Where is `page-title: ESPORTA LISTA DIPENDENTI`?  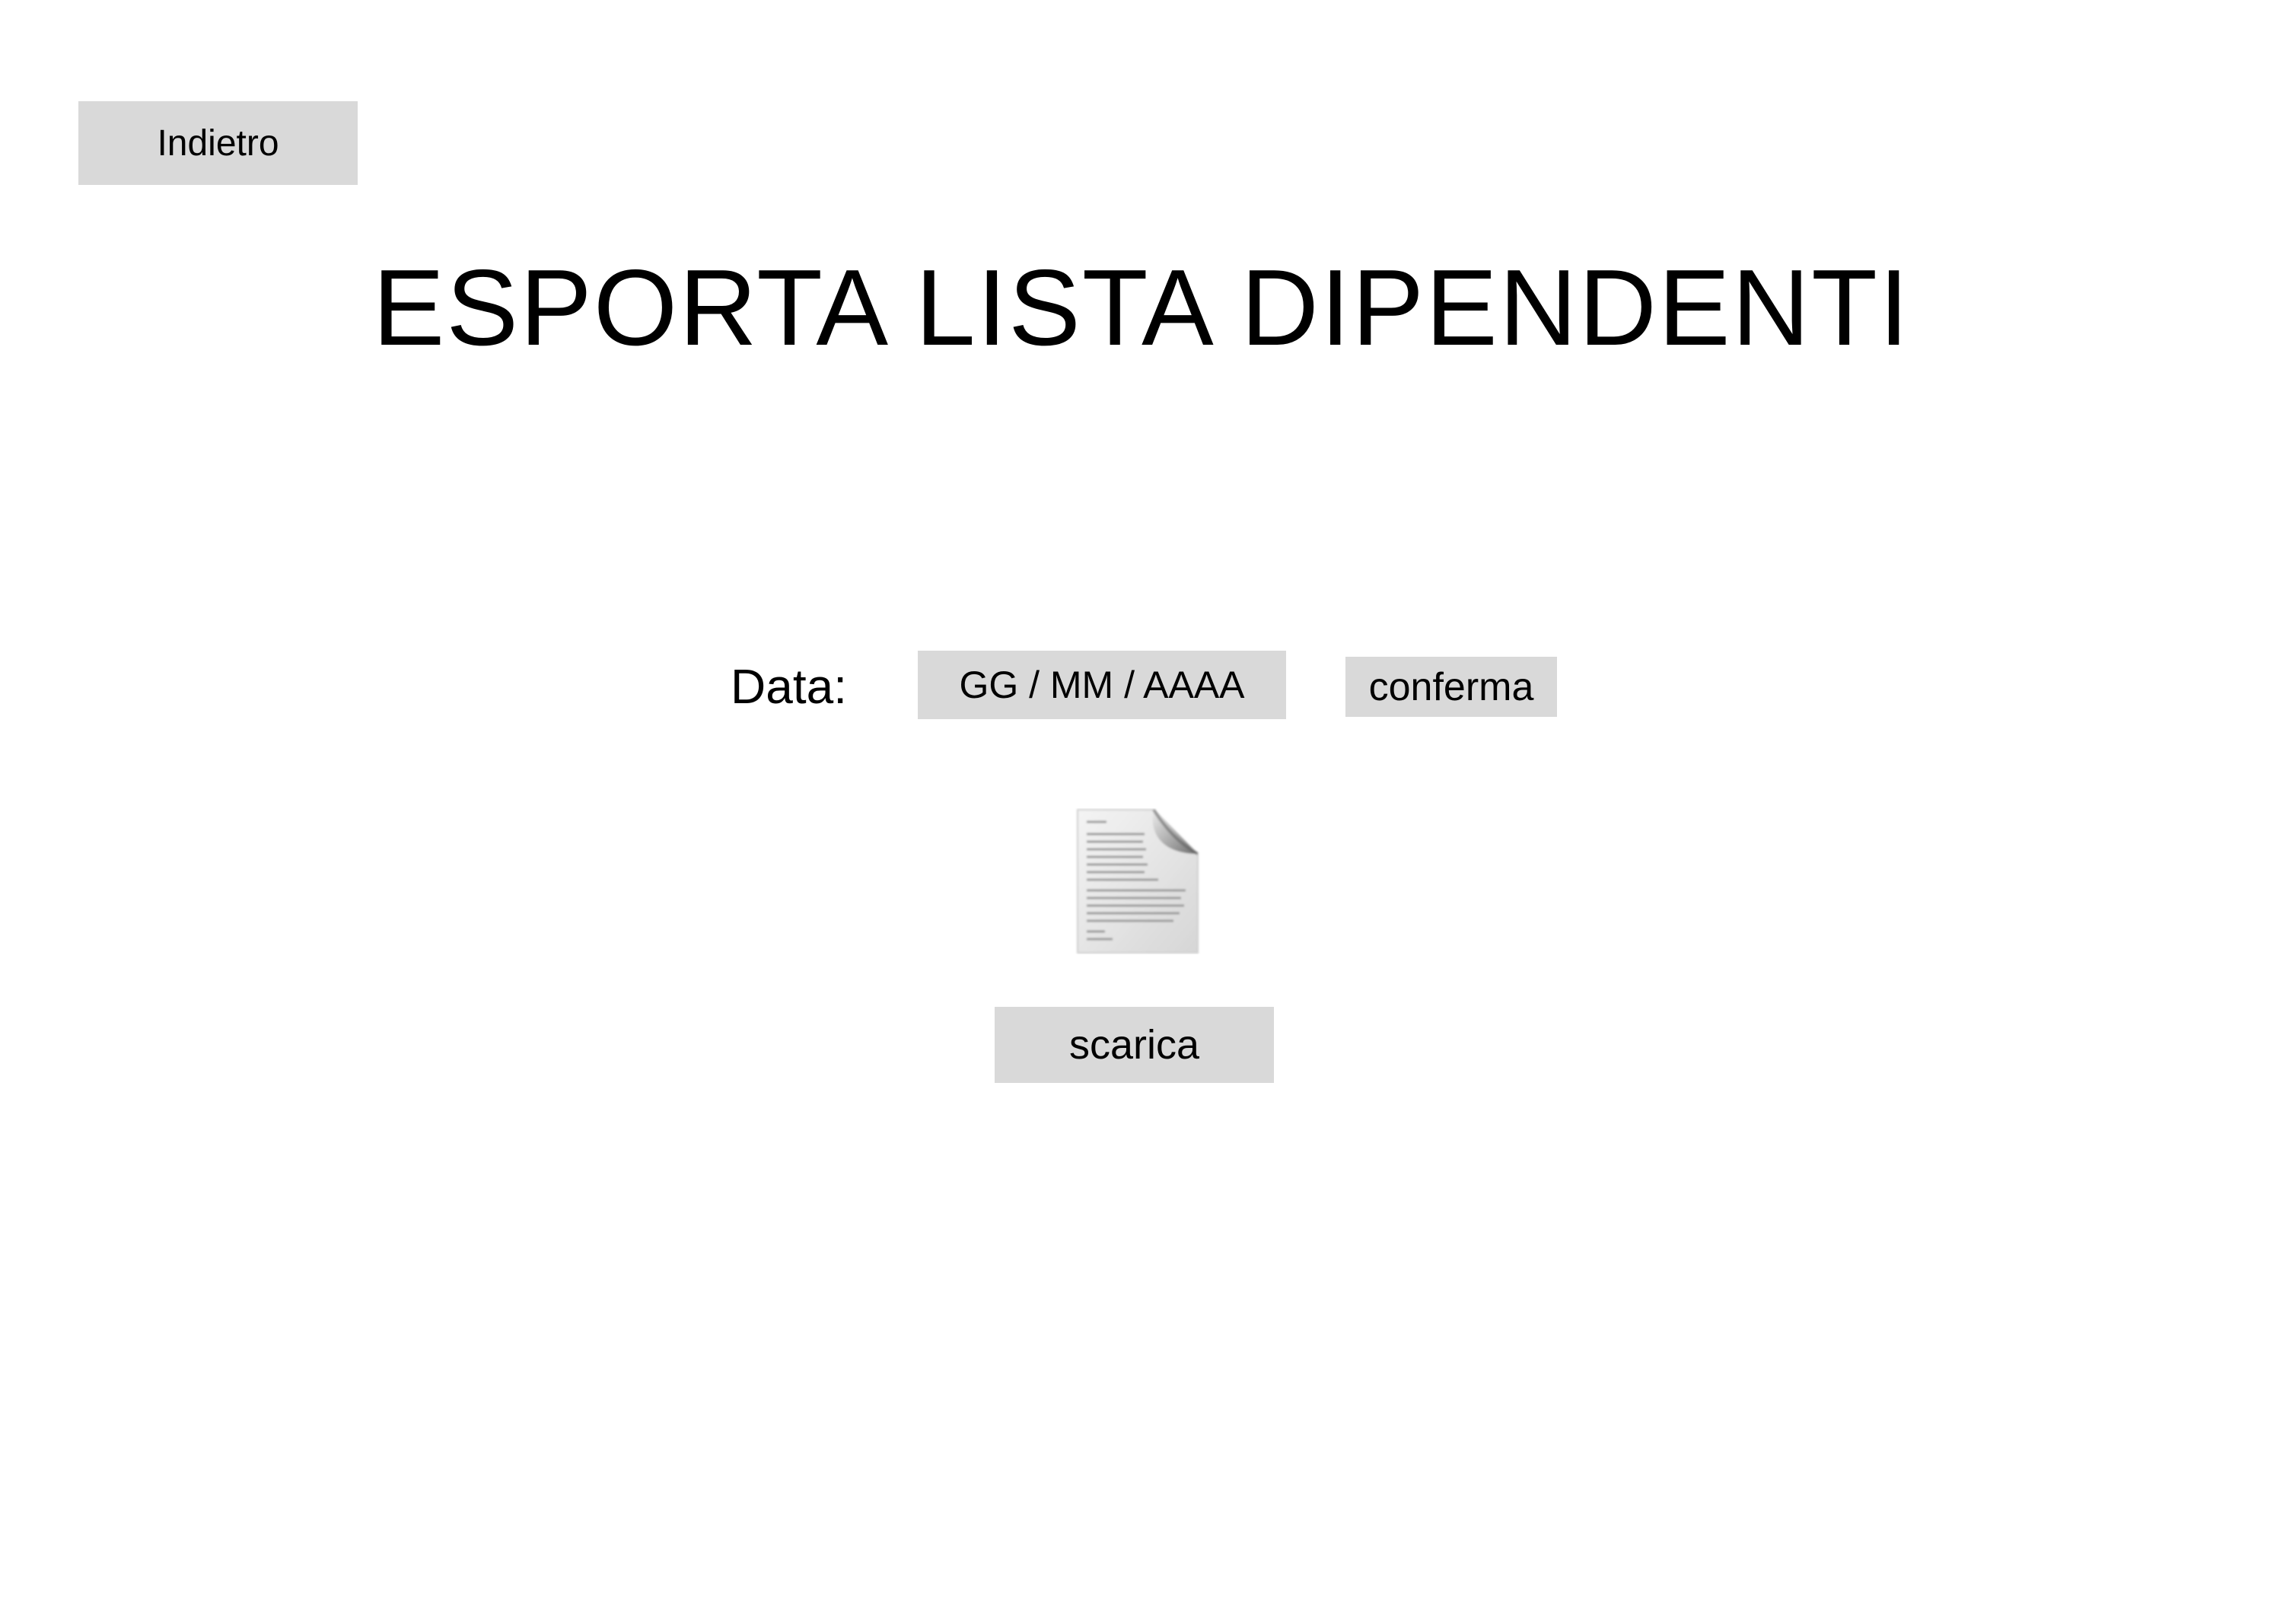
page-title: ESPORTA LISTA DIPENDENTI is located at coordinates (1141, 307).